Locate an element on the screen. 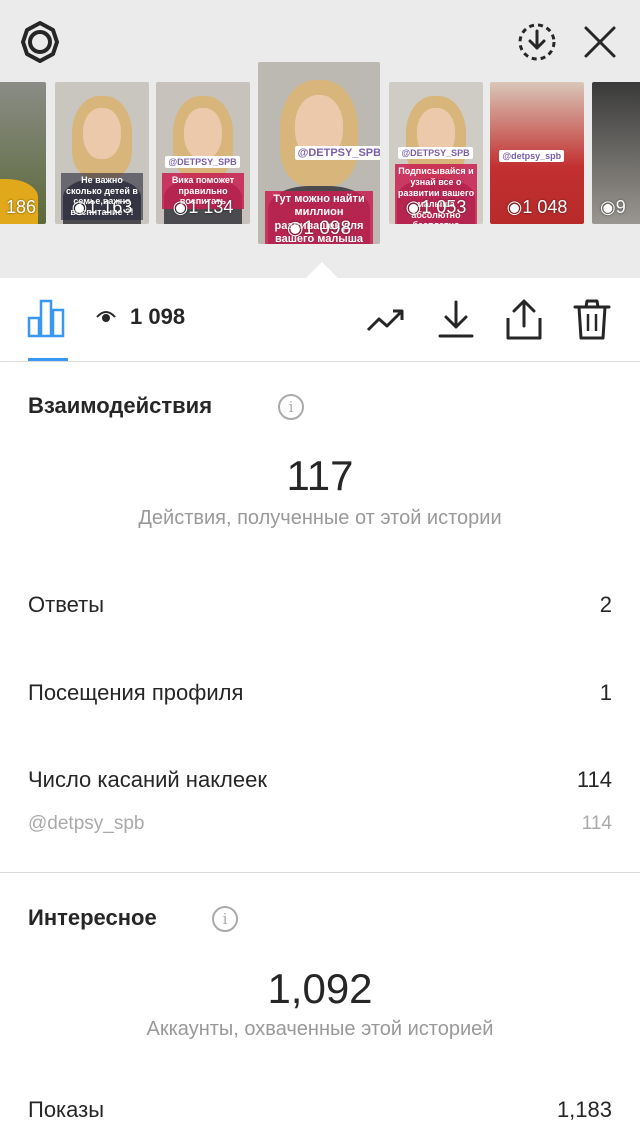 Image resolution: width=640 pixels, height=1137 pixels. close-icon is located at coordinates (600, 42).